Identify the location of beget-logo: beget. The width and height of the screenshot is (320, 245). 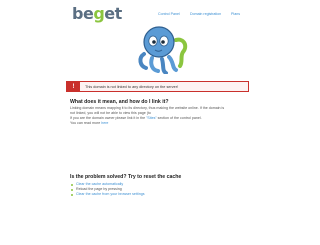
(97, 13).